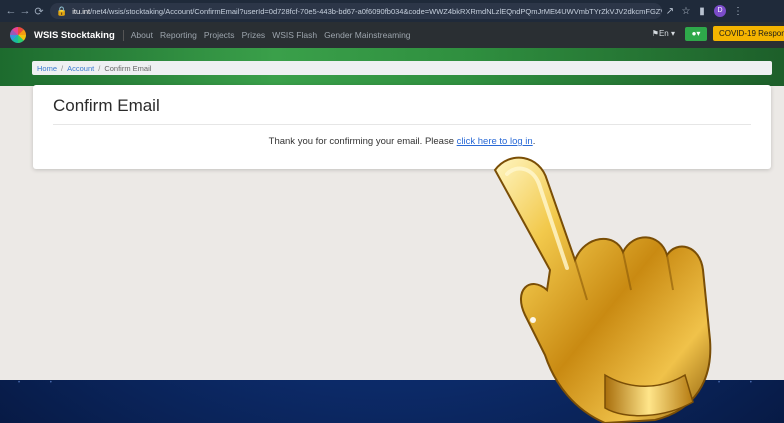 The height and width of the screenshot is (423, 784). What do you see at coordinates (81, 11) in the screenshot?
I see `url-domain: itu.int` at bounding box center [81, 11].